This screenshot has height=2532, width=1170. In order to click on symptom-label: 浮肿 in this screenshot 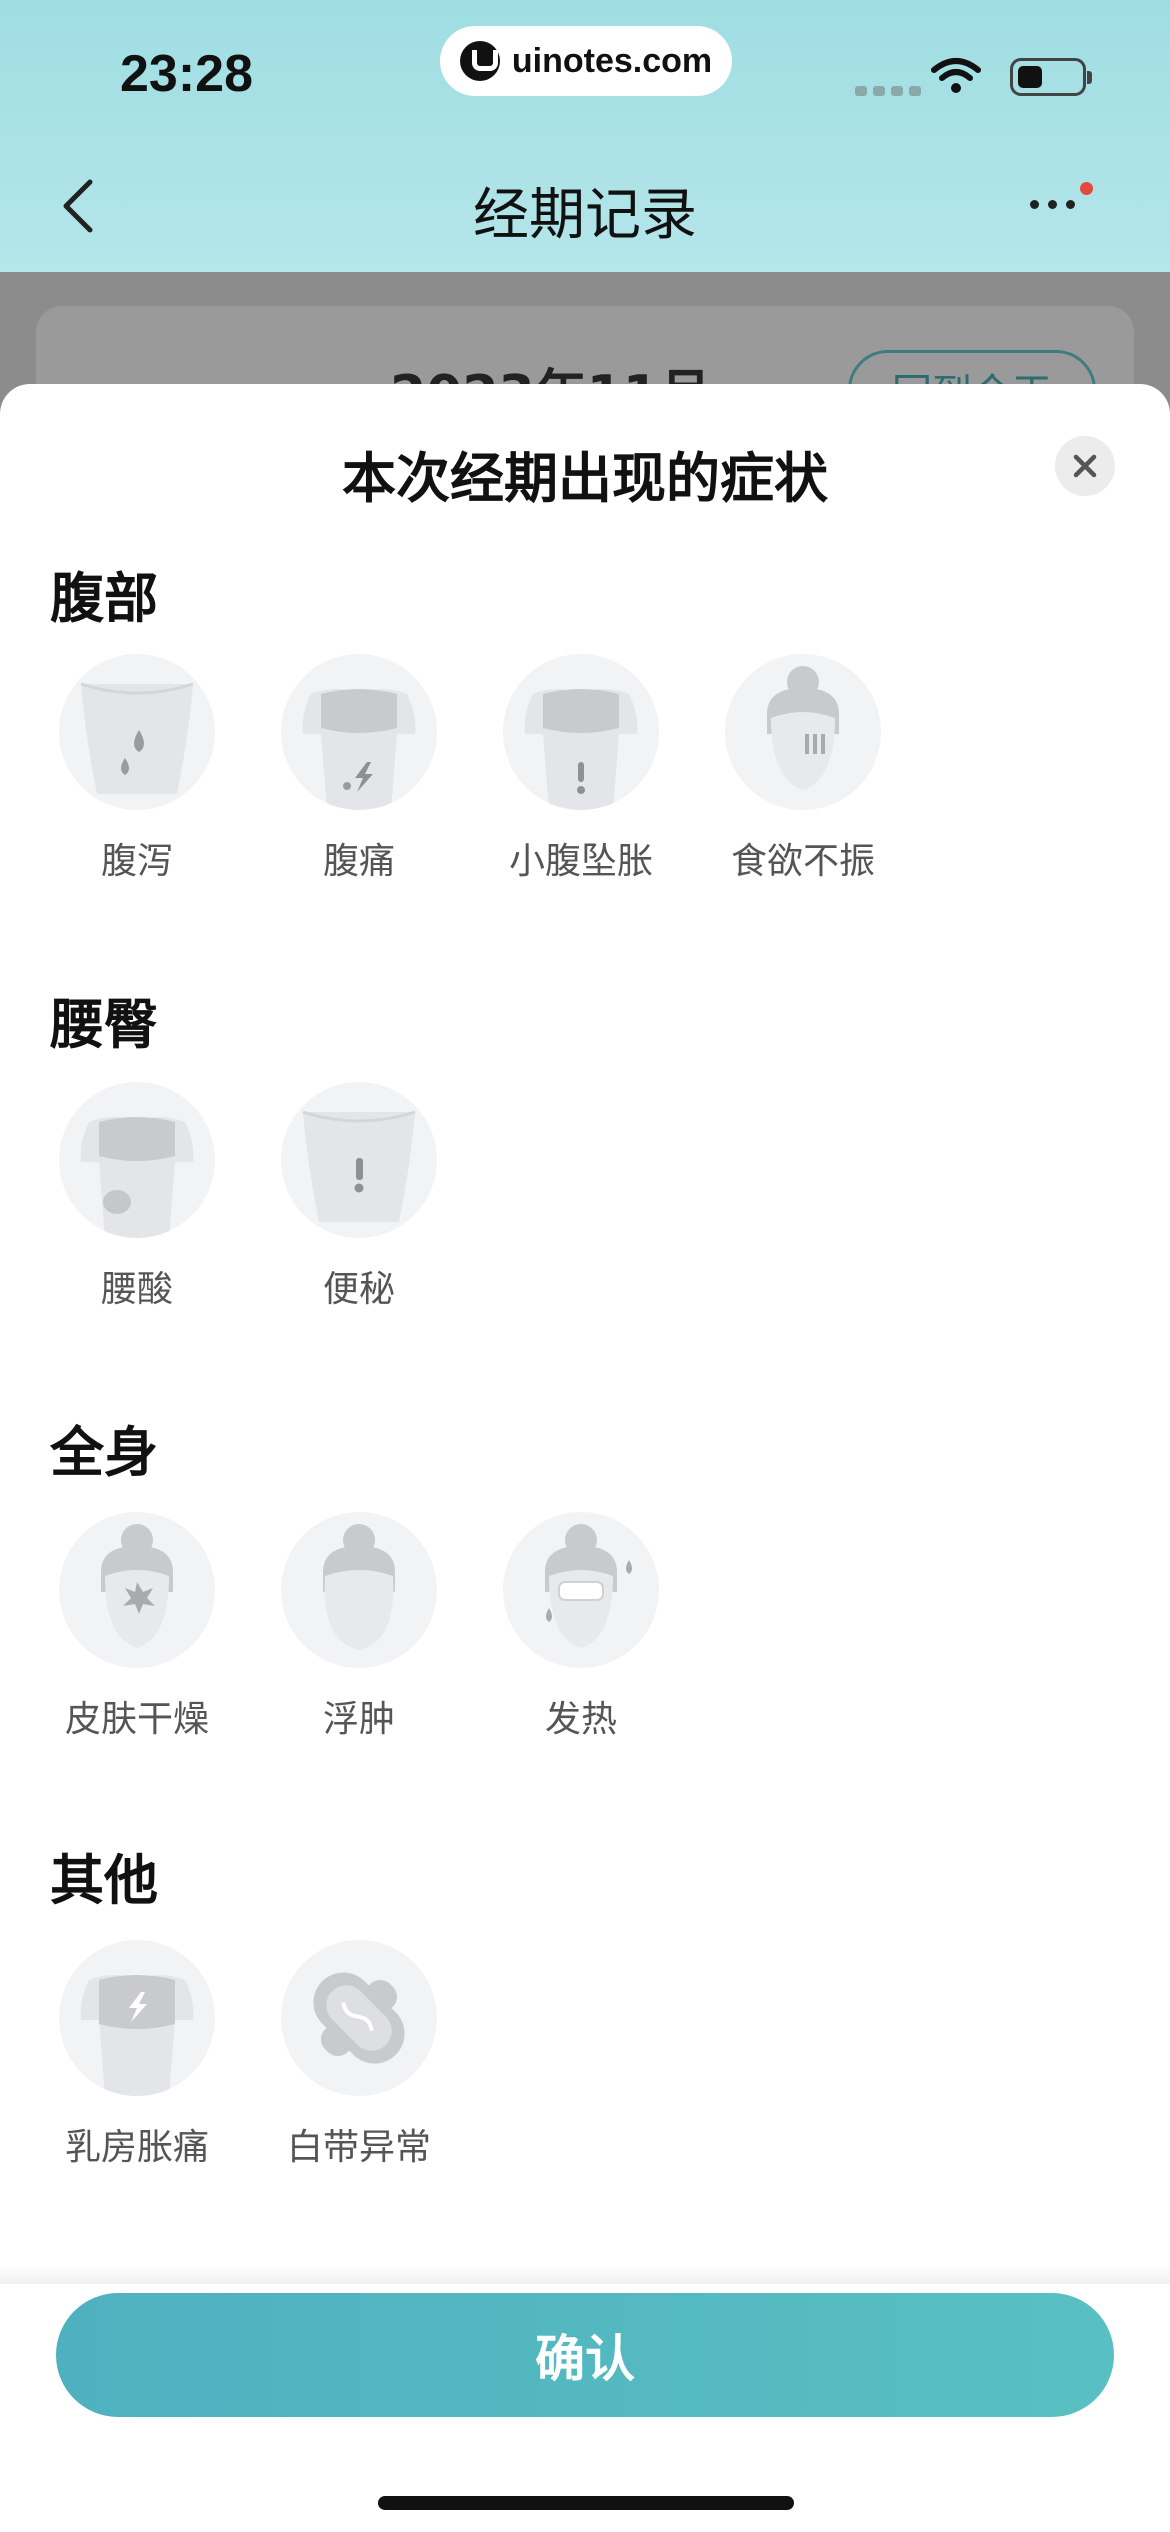, I will do `click(358, 1719)`.